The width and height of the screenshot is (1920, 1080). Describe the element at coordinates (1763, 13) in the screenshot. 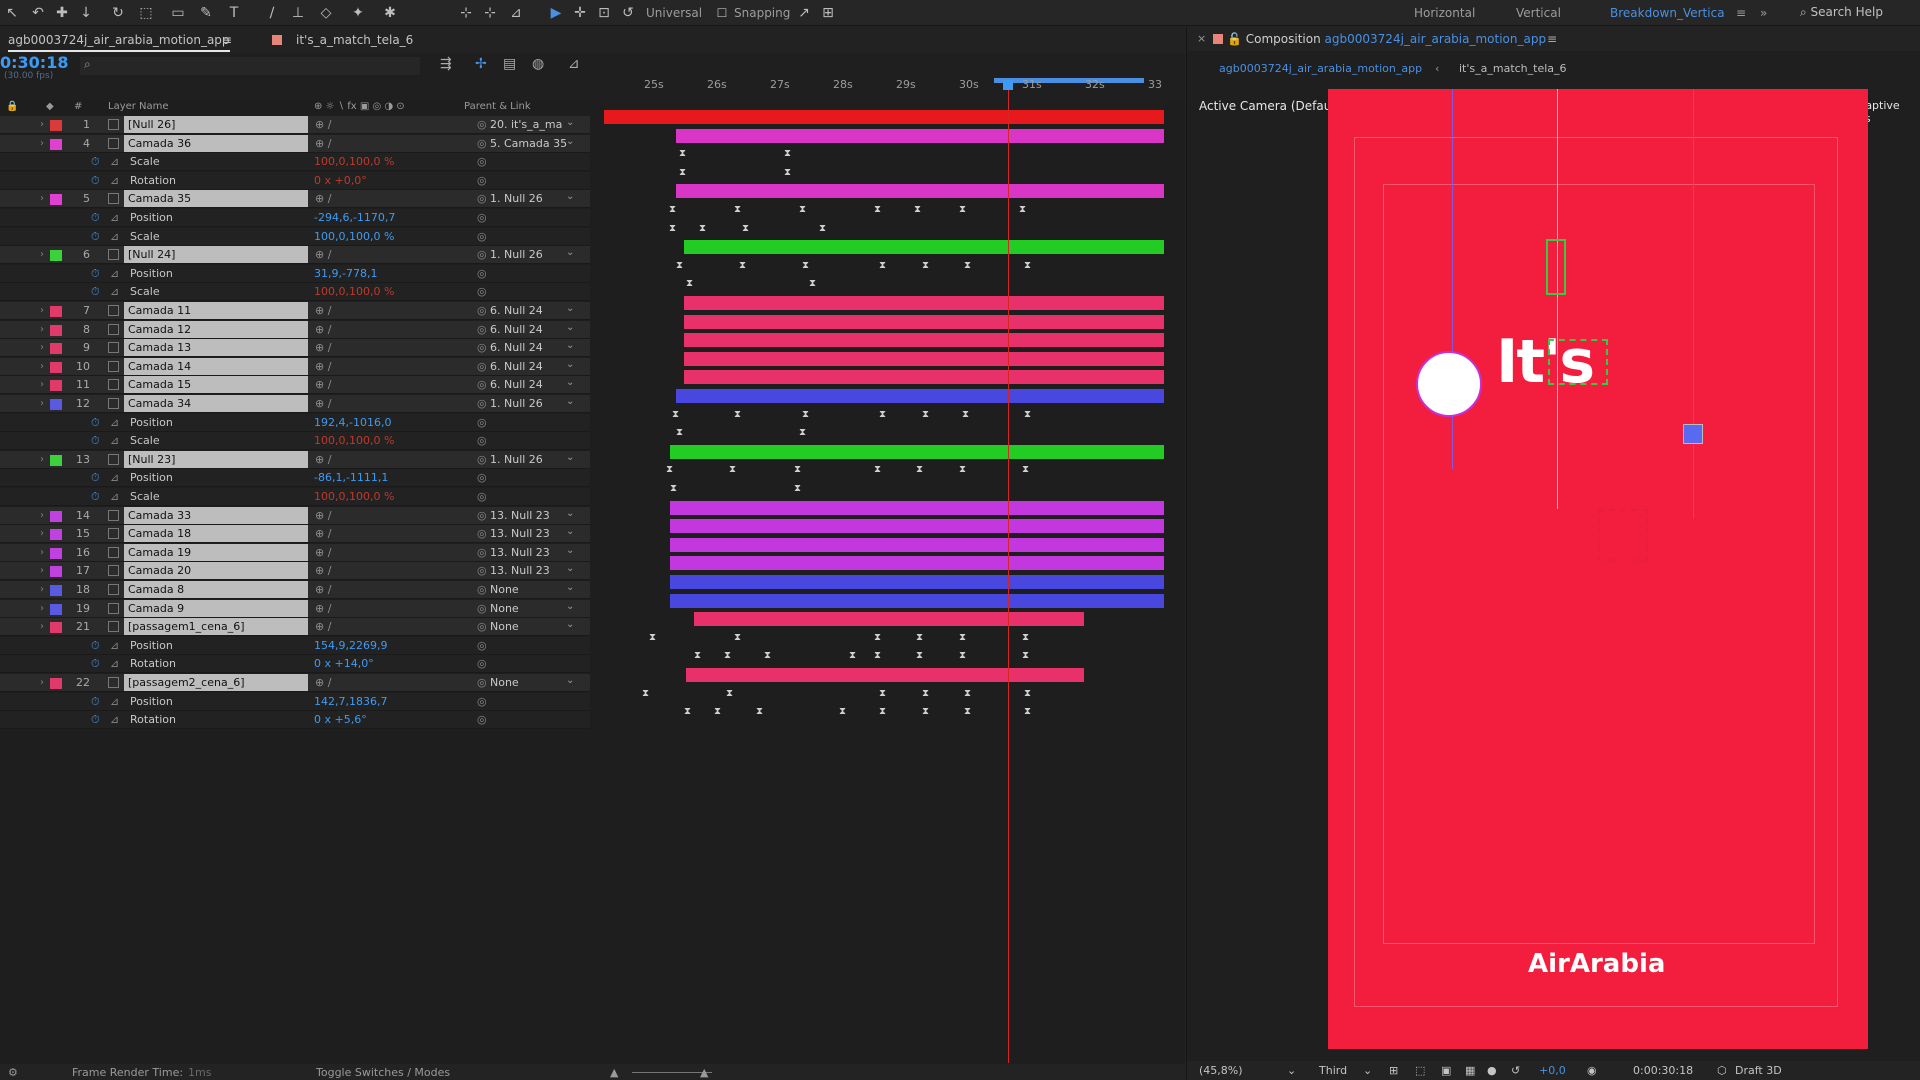

I see `more-workspaces-icon: »` at that location.